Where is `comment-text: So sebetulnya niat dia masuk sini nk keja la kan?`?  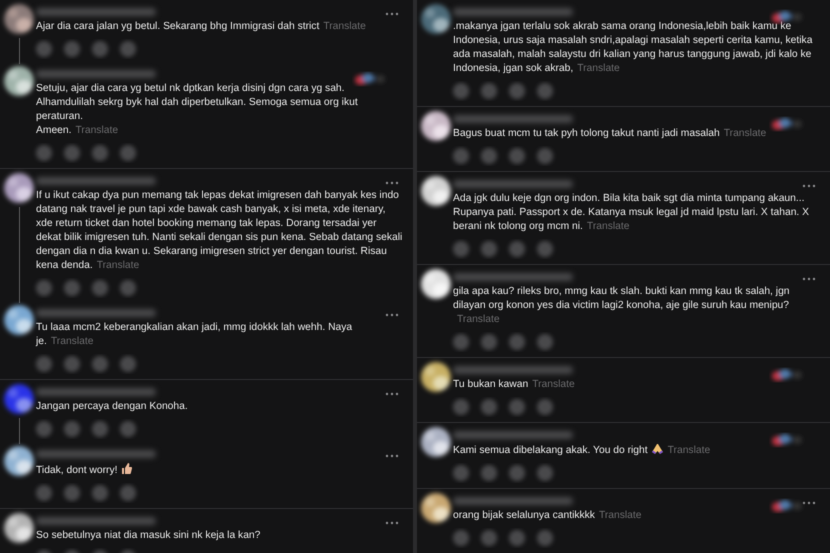 comment-text: So sebetulnya niat dia masuk sini nk keja la kan? is located at coordinates (149, 536).